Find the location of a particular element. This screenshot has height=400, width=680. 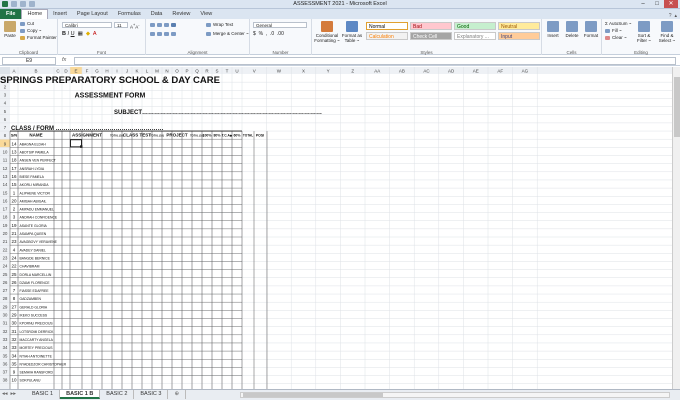

student-name: ALIPHENE VICTOR is located at coordinates (35, 193).